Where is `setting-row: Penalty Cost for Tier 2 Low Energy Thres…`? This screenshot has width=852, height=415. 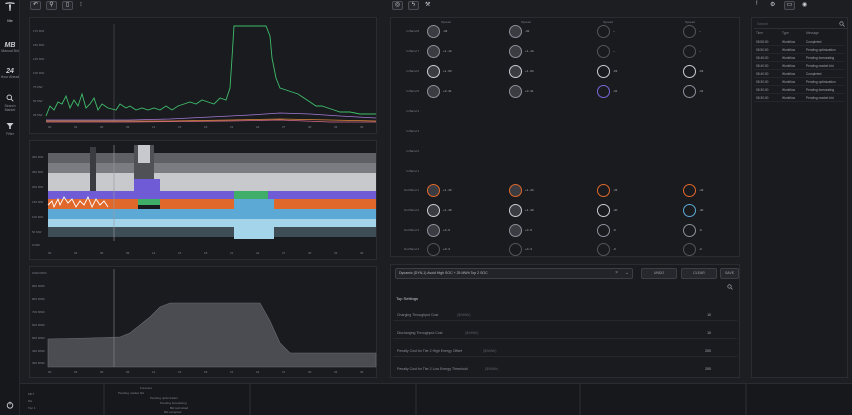 setting-row: Penalty Cost for Tier 2 Low Energy Thres… is located at coordinates (565, 369).